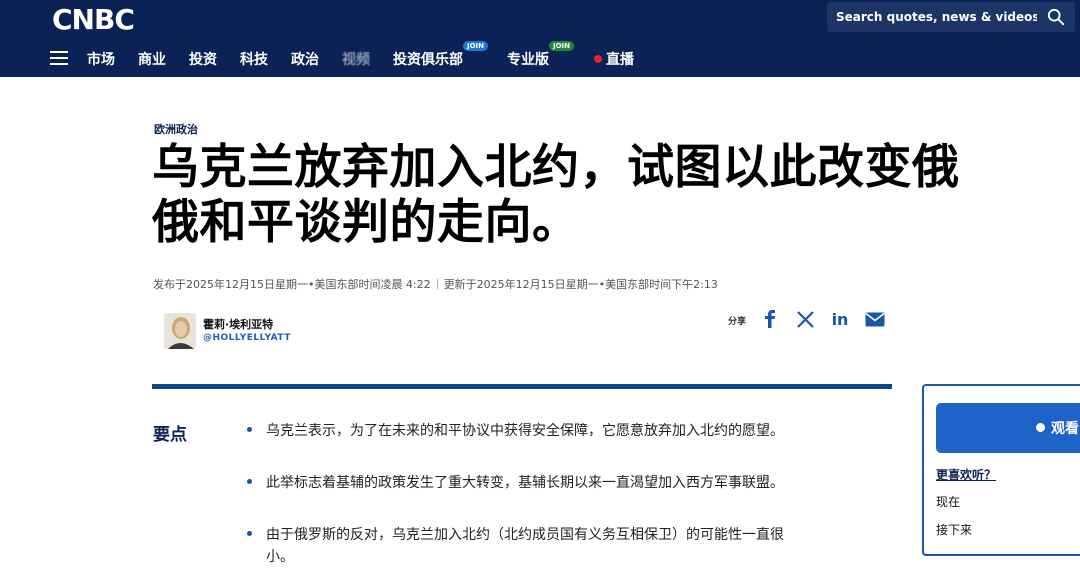 The height and width of the screenshot is (572, 1080). I want to click on search-input, so click(932, 17).